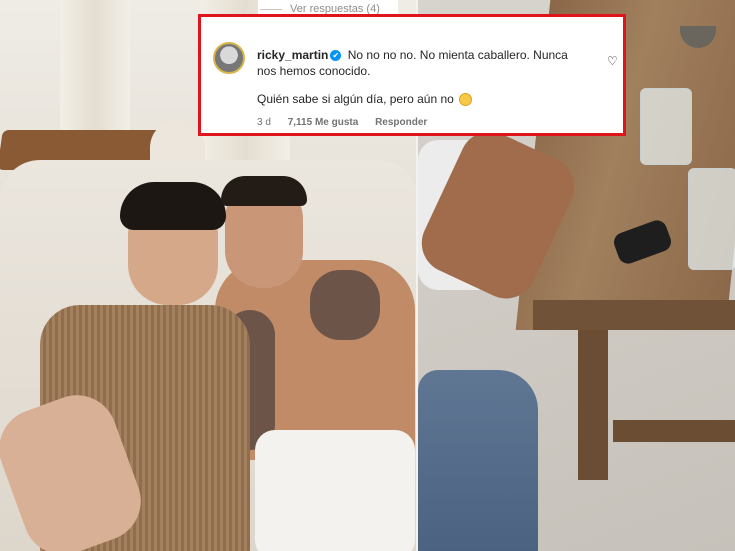  I want to click on heart-outline-icon: ♡, so click(612, 61).